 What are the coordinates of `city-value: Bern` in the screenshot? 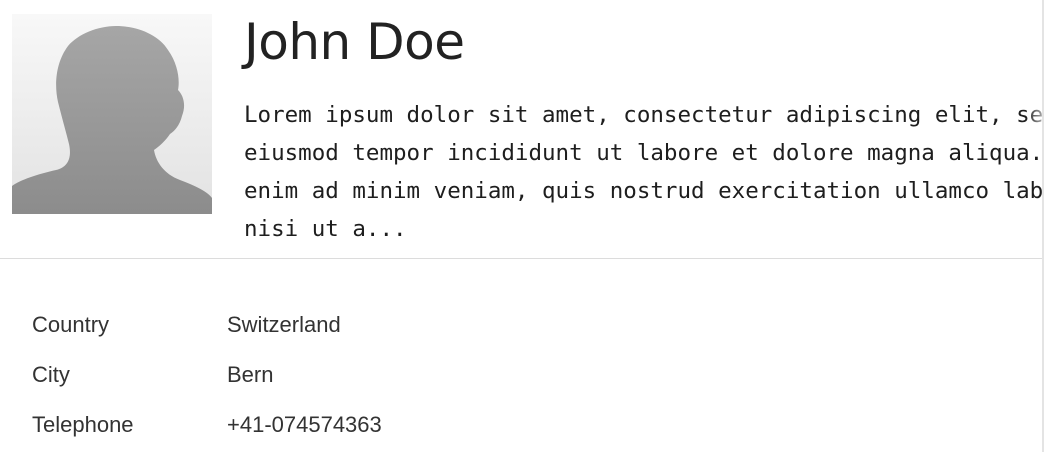 It's located at (250, 374).